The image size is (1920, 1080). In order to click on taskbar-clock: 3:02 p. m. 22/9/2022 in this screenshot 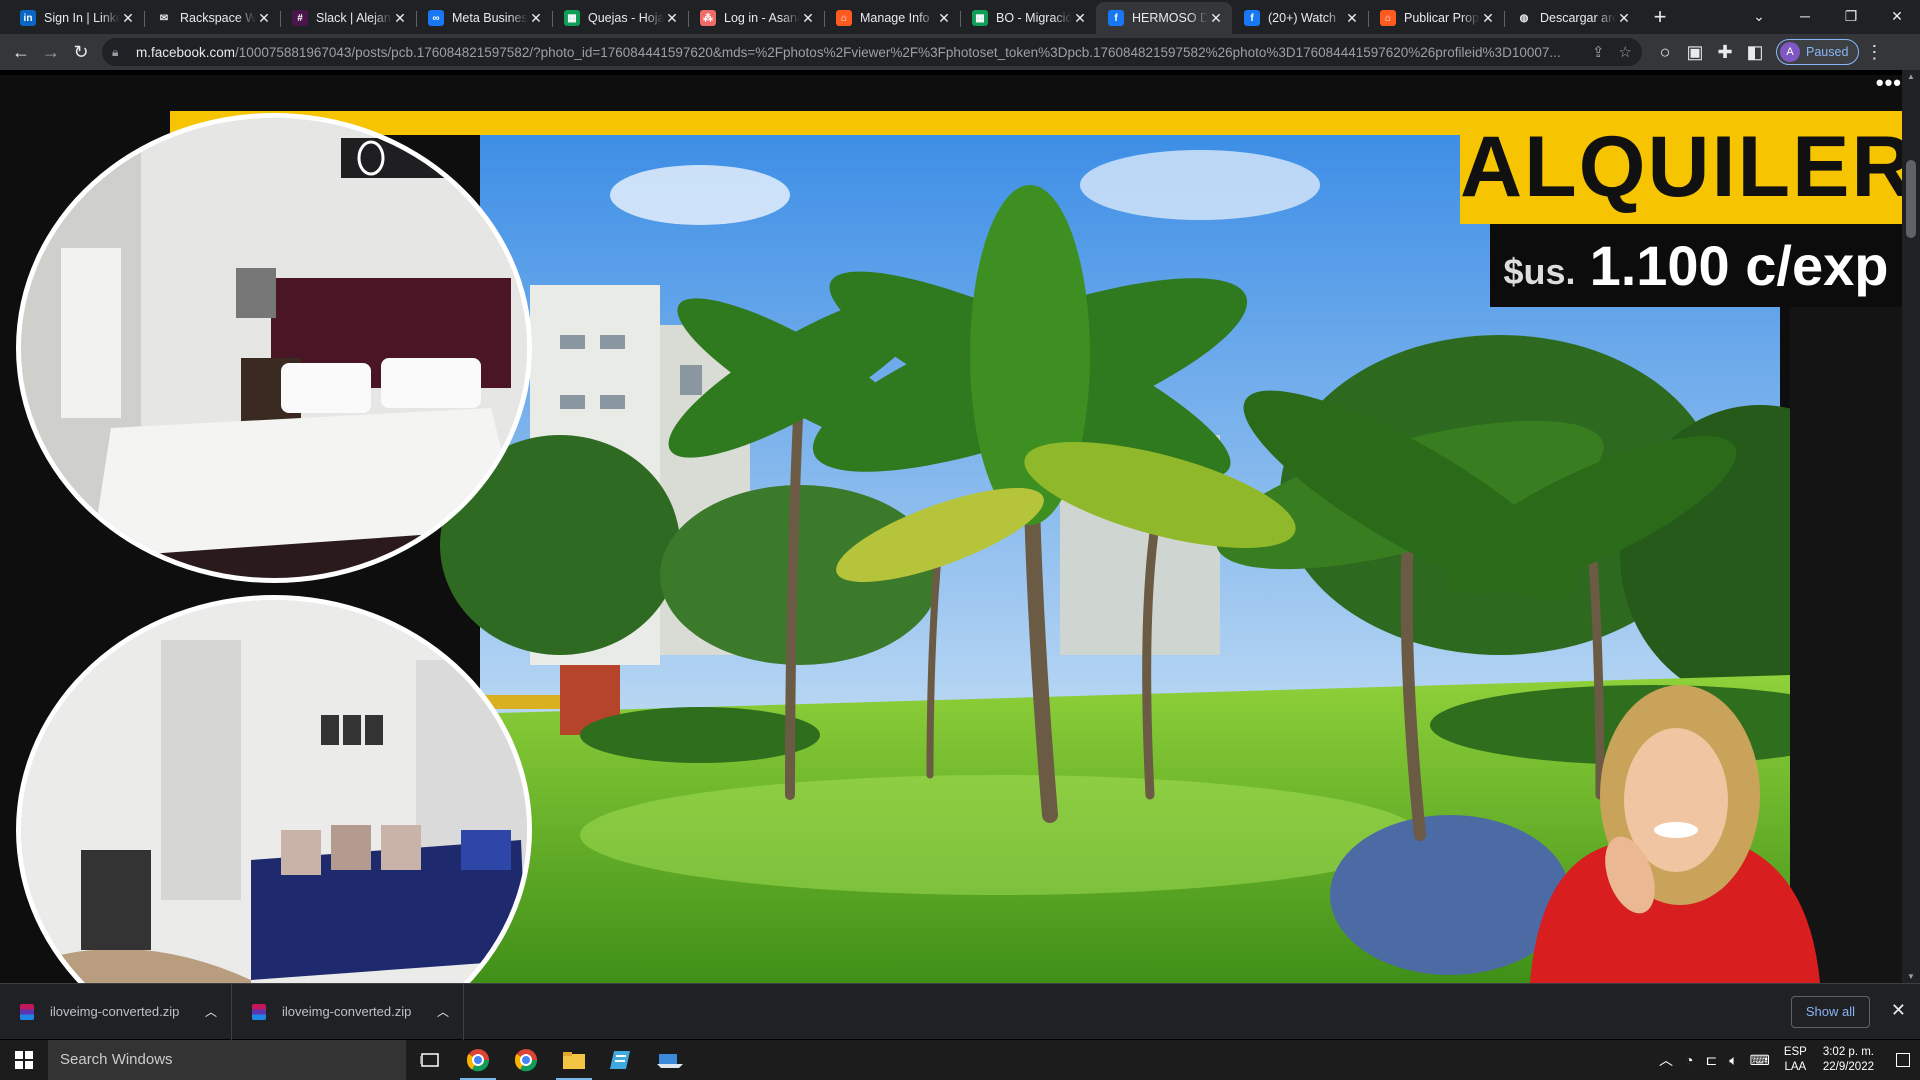, I will do `click(1848, 1060)`.